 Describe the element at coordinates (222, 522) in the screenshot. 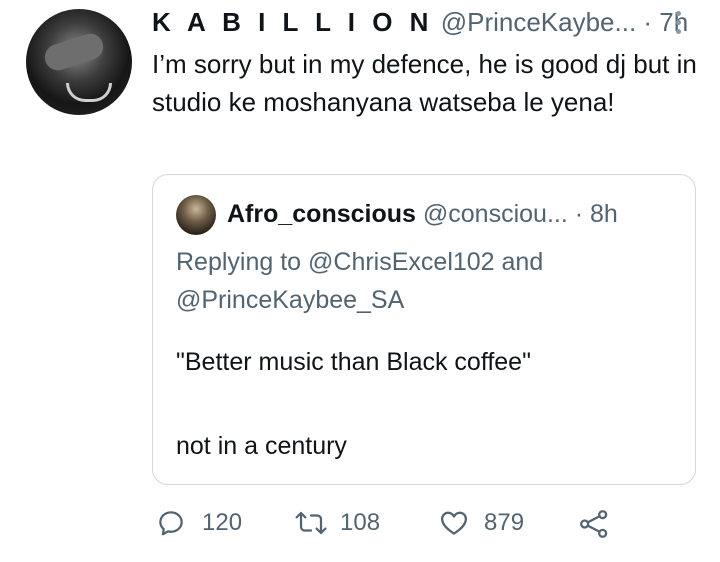

I see `reply-count: 120` at that location.